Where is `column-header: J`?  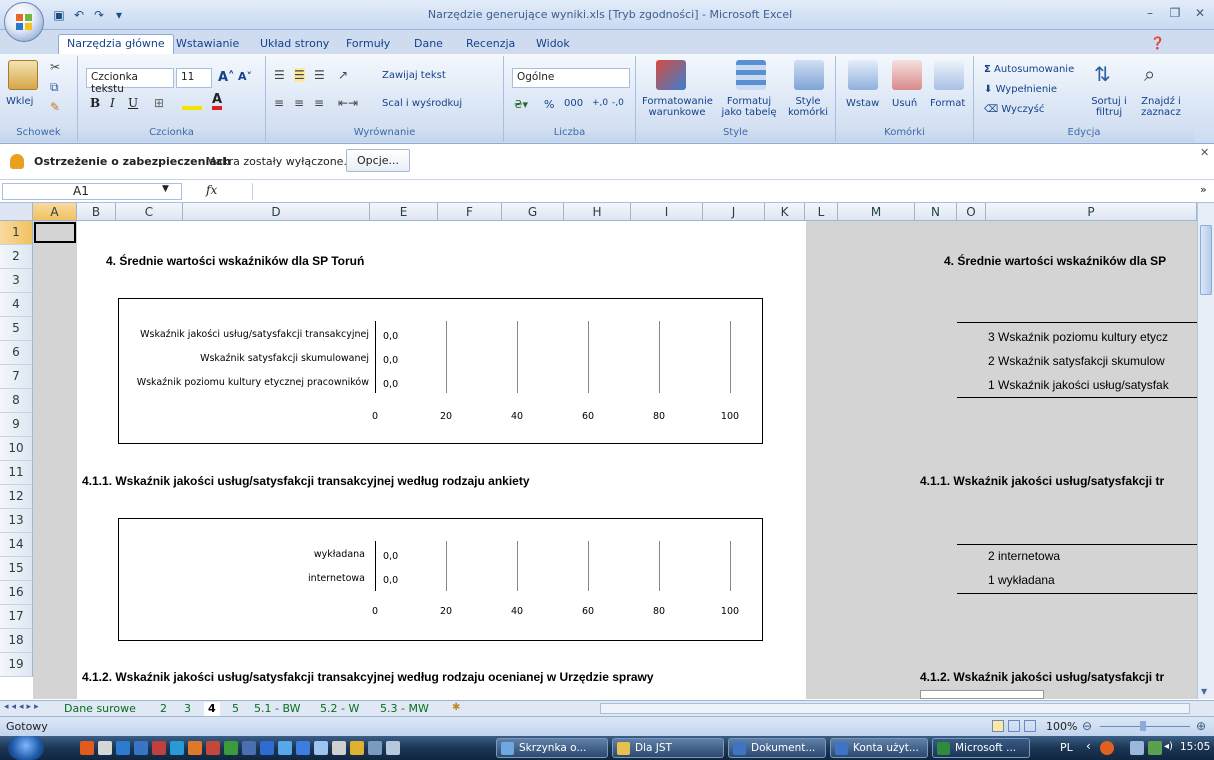 column-header: J is located at coordinates (734, 212).